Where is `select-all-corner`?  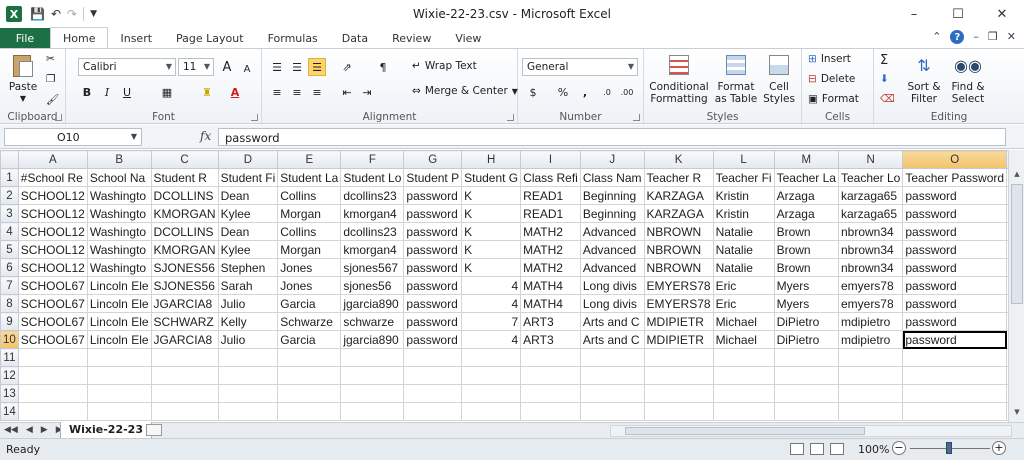 select-all-corner is located at coordinates (9, 159).